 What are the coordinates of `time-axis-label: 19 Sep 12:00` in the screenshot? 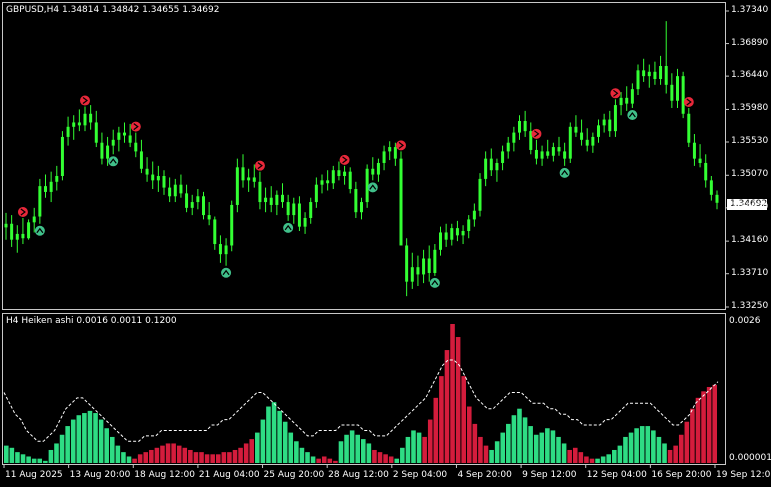 It's located at (743, 475).